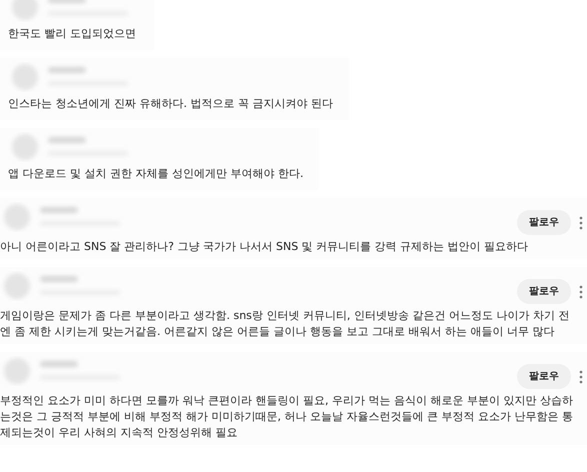  I want to click on comment-text: 한국도 빨리 도입되었으면, so click(72, 34).